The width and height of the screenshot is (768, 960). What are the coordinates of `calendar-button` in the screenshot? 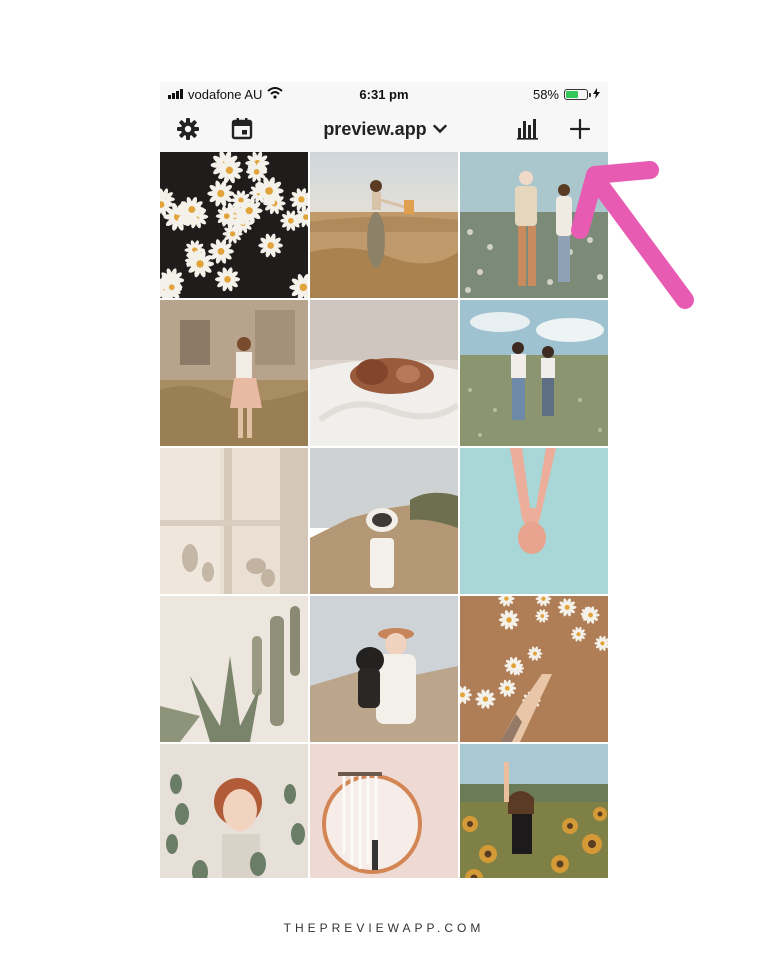 It's located at (242, 129).